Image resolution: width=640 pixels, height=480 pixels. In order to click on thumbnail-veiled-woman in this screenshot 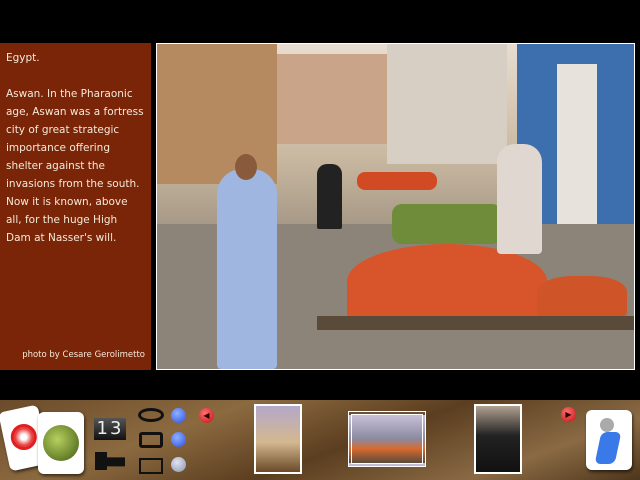, I will do `click(498, 439)`.